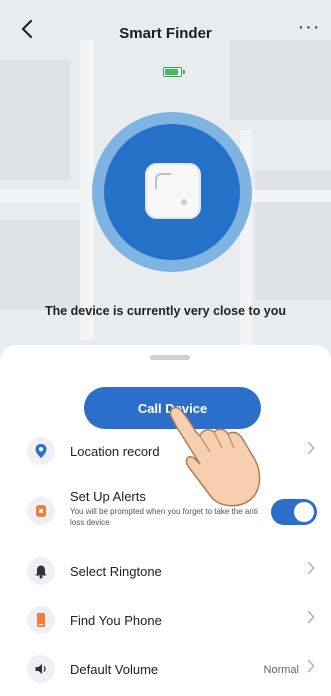 This screenshot has height=696, width=331. I want to click on more-button: ···, so click(309, 28).